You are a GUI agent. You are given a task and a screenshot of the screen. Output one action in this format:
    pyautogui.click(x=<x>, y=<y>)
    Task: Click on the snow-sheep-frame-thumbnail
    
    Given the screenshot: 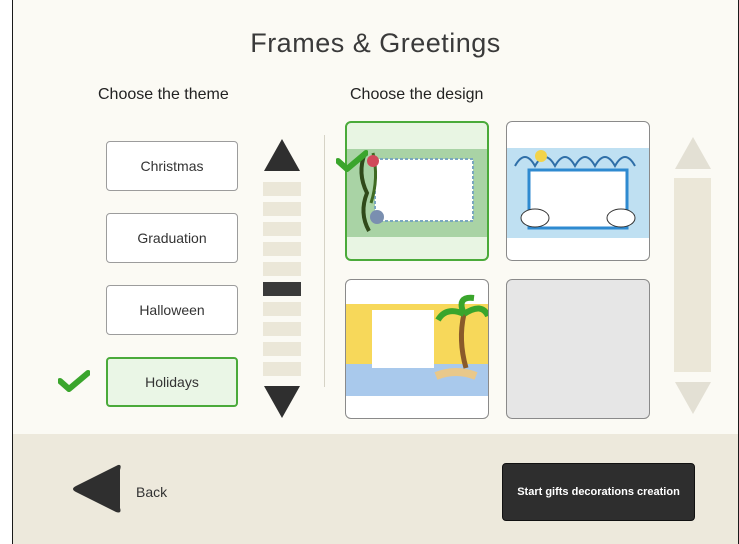 What is the action you would take?
    pyautogui.click(x=578, y=193)
    